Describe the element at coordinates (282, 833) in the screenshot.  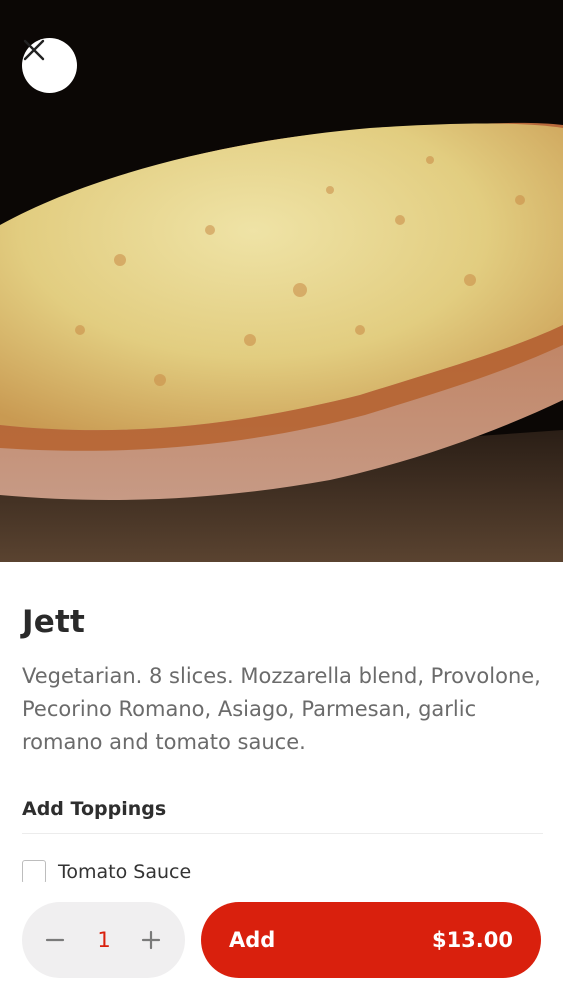
I see `section-divider` at that location.